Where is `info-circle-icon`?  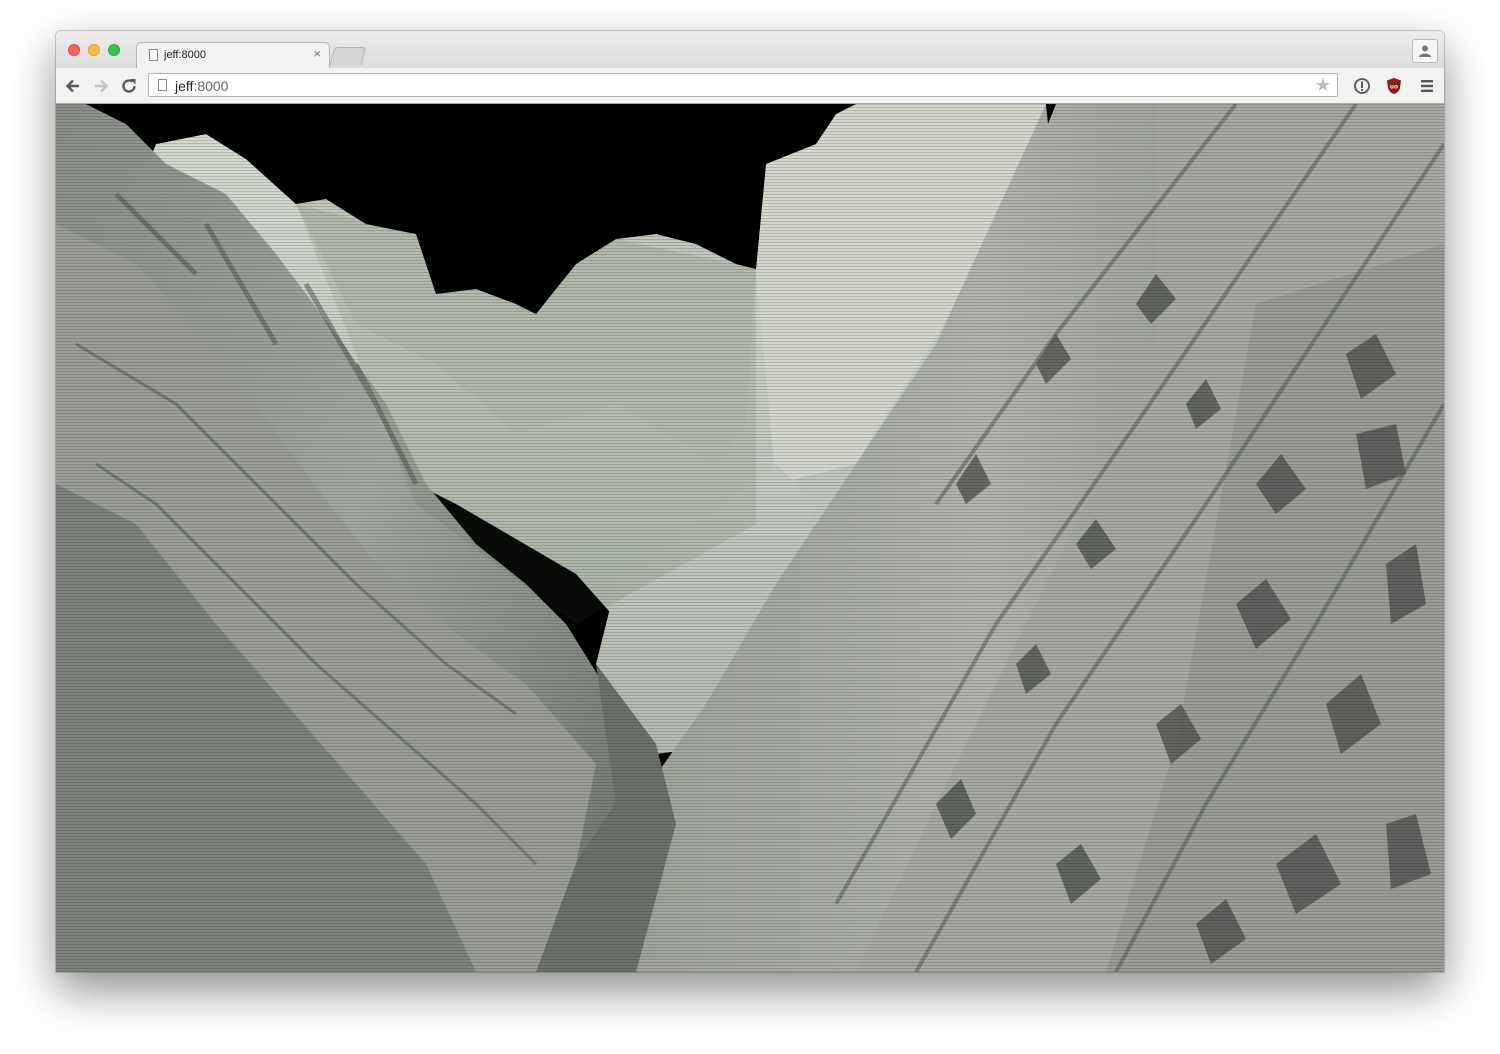 info-circle-icon is located at coordinates (1362, 86).